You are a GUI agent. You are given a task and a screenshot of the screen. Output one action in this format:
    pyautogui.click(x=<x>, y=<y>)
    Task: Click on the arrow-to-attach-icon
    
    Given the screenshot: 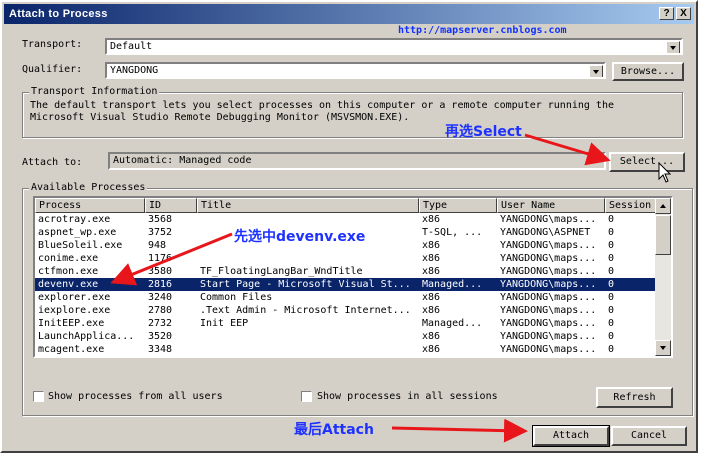 What is the action you would take?
    pyautogui.click(x=459, y=430)
    